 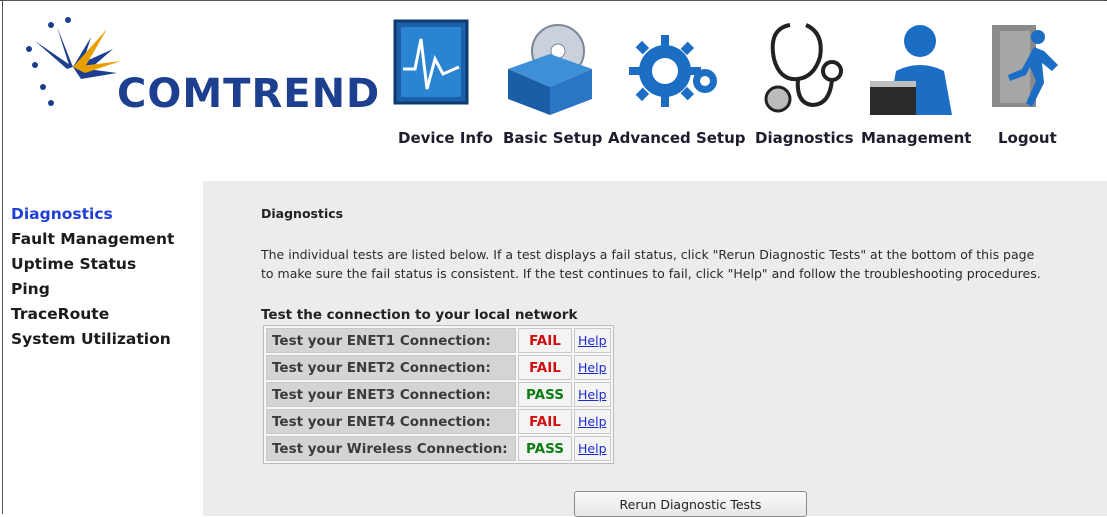 I want to click on table-row: Test your ENET2 Connection: FAIL Help, so click(x=438, y=367).